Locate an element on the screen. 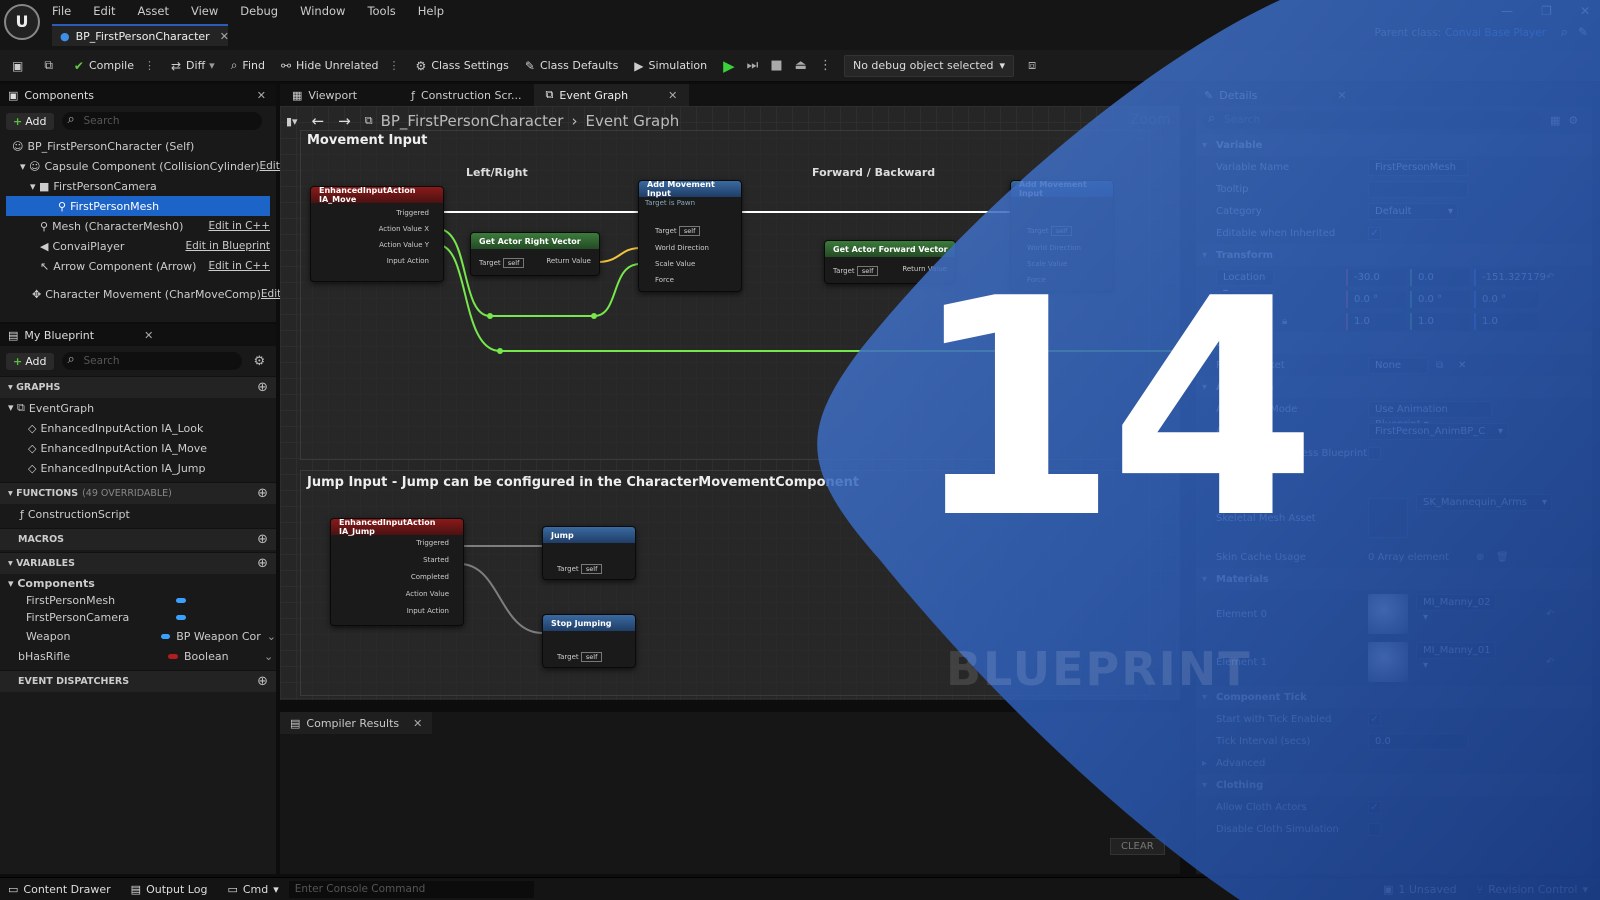 The height and width of the screenshot is (900, 1600). close-window-icon: ✕ is located at coordinates (1585, 11).